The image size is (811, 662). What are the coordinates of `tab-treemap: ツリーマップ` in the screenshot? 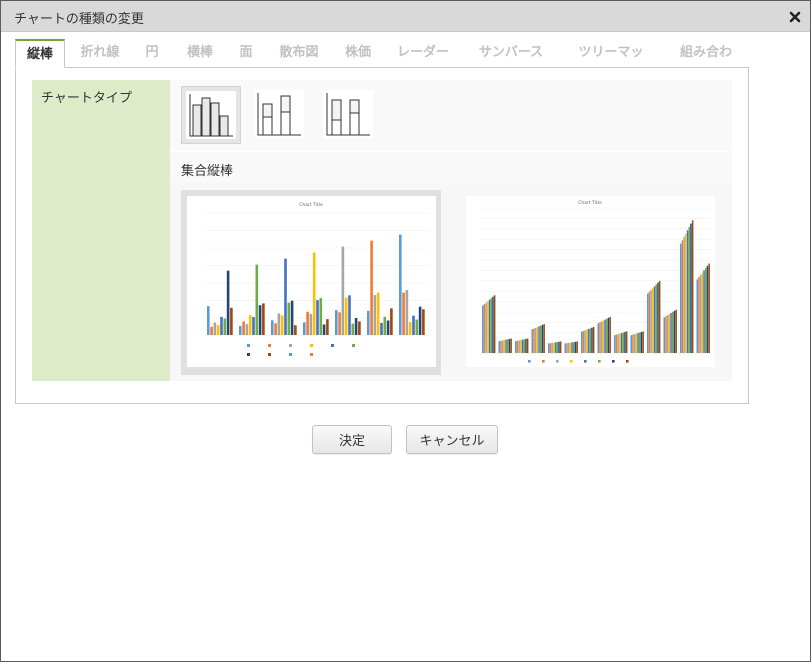 It's located at (611, 63).